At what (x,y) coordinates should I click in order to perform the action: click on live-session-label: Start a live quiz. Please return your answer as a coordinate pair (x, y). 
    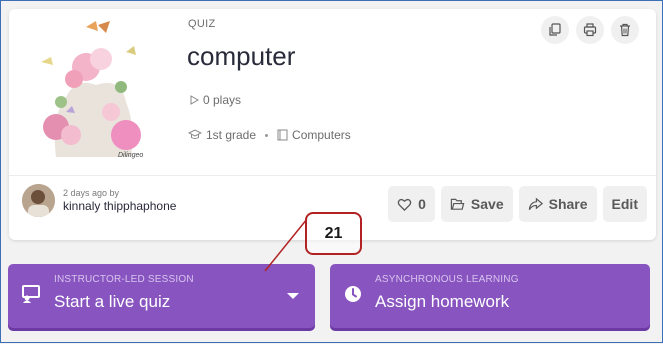
    Looking at the image, I should click on (112, 301).